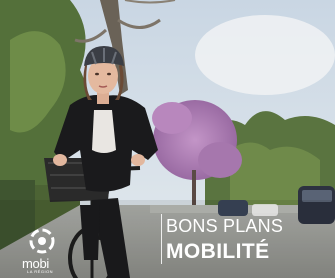 This screenshot has height=278, width=335. I want to click on mobi-logo: mobi LA RÉGION, so click(46, 251).